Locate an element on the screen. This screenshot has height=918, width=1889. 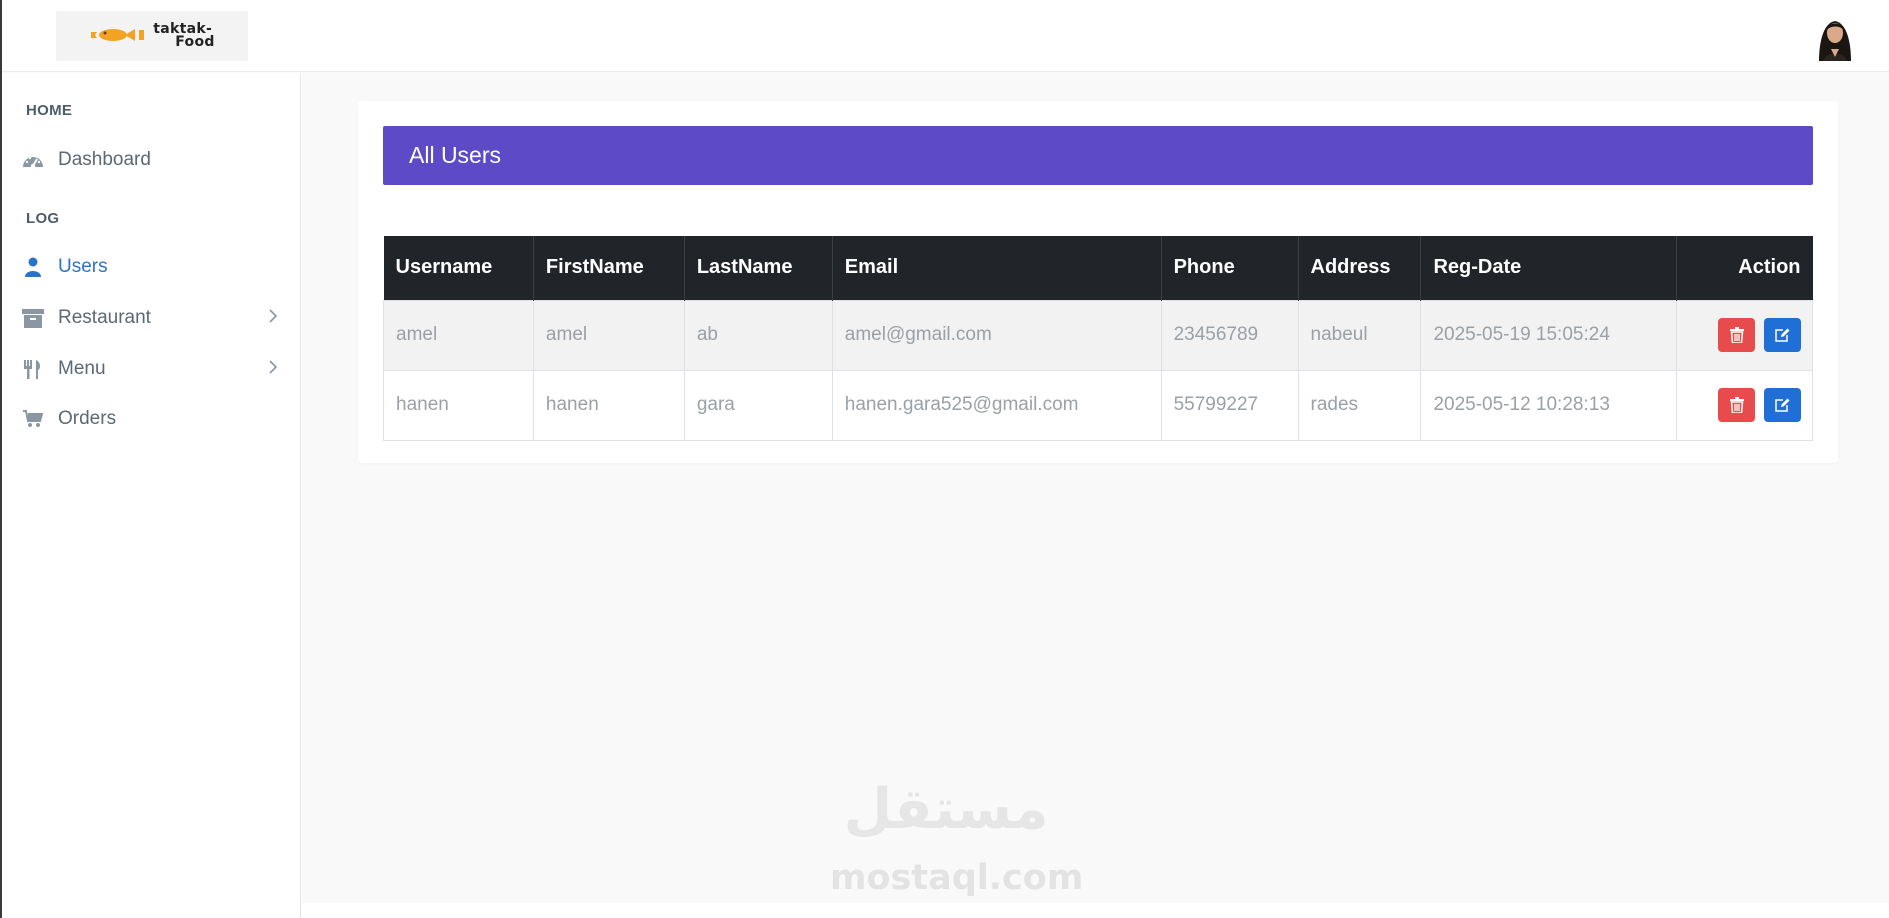
column-header-lastname: LastName is located at coordinates (758, 268).